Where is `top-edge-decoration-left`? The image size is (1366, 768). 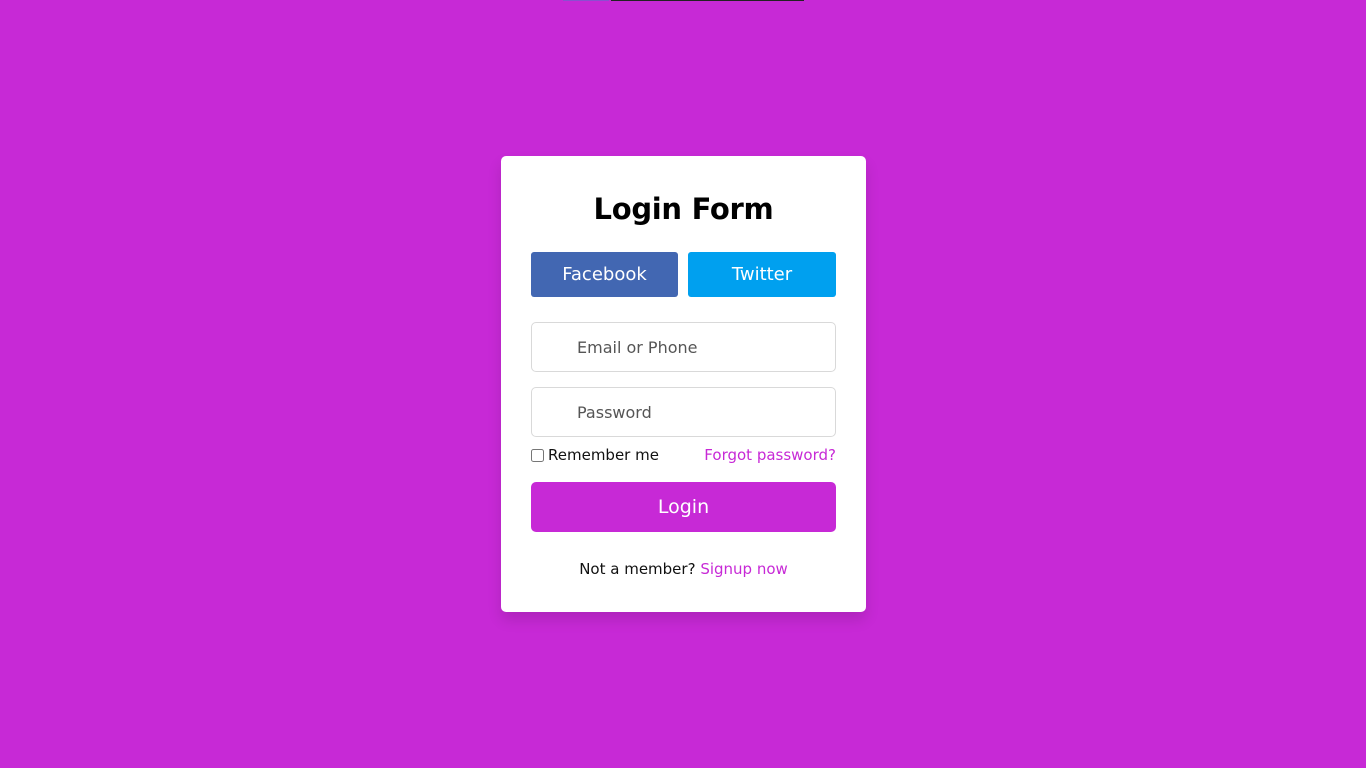
top-edge-decoration-left is located at coordinates (586, 0).